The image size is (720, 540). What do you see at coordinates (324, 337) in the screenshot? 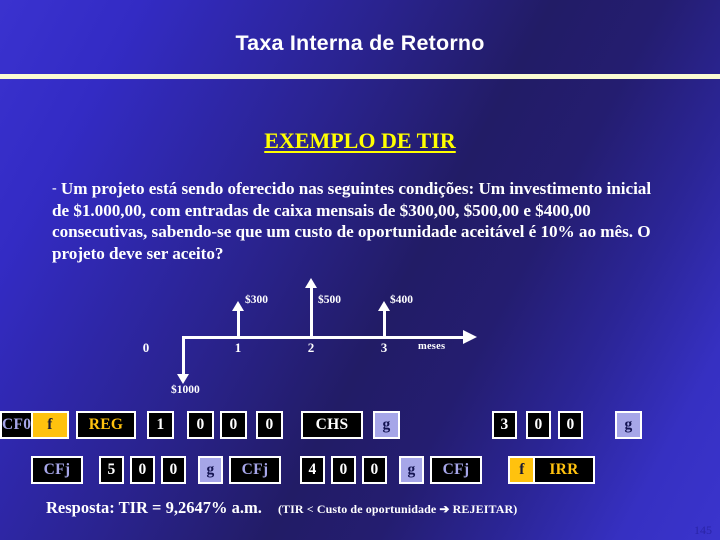
I see `timeline-axis` at bounding box center [324, 337].